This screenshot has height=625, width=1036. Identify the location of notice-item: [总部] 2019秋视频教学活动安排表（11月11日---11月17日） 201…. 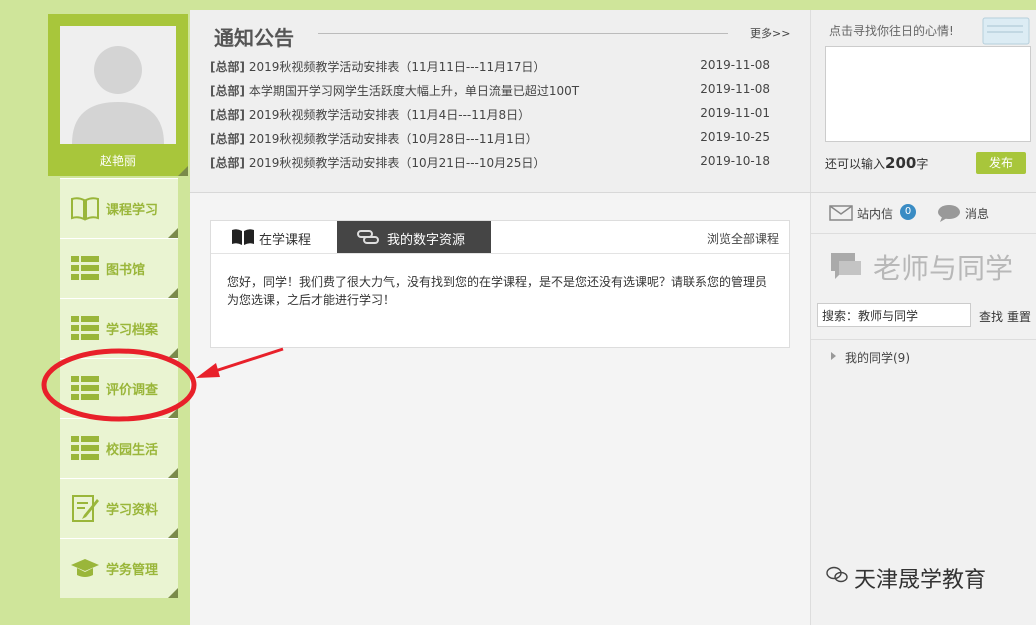
(500, 70).